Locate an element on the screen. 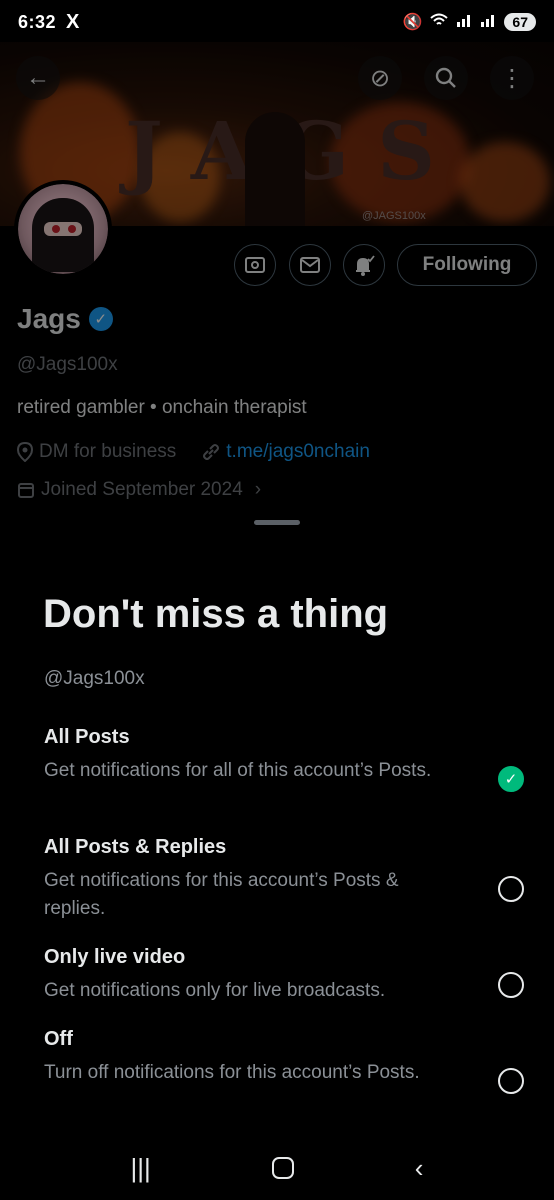  status-bar: 6:32 X 🔇 67 is located at coordinates (277, 22).